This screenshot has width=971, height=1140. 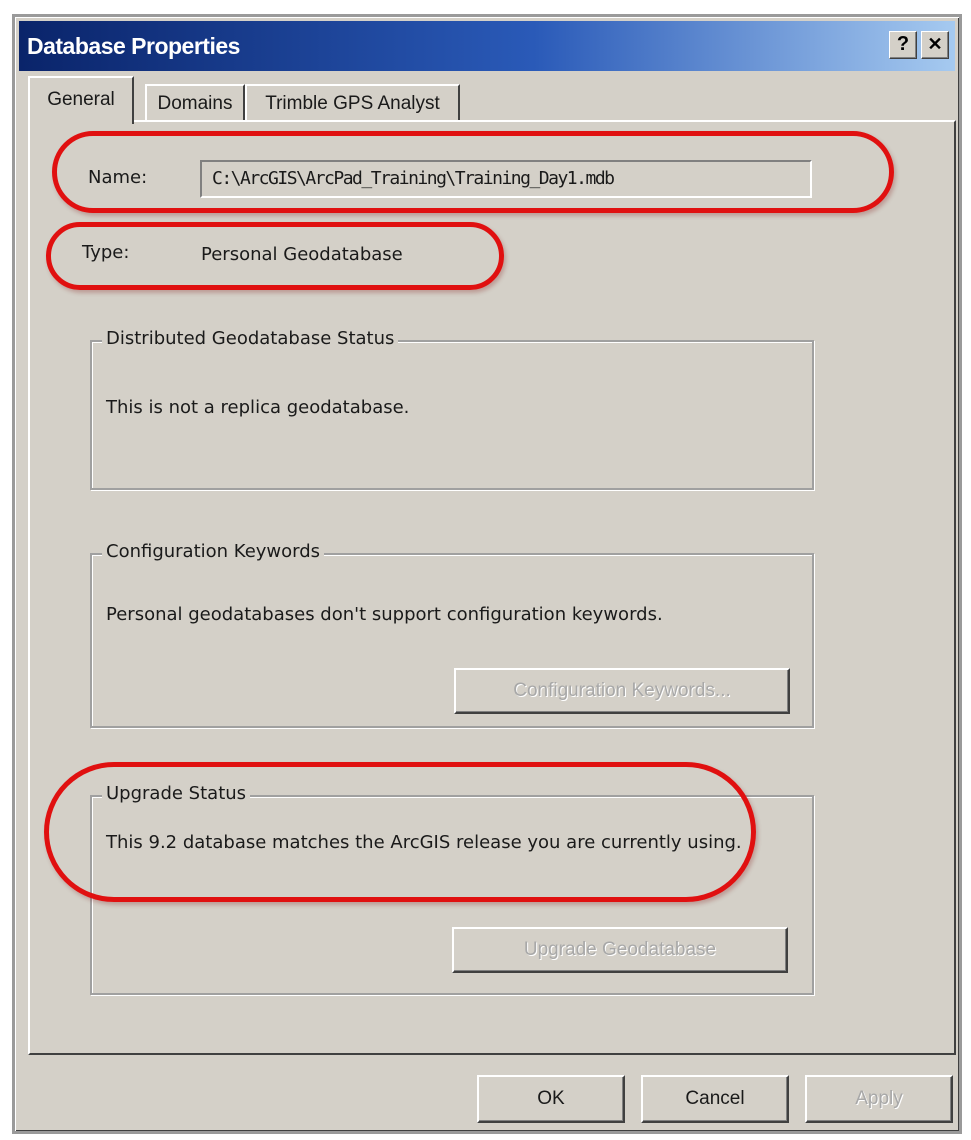 I want to click on cancel-button: Cancel, so click(x=715, y=1099).